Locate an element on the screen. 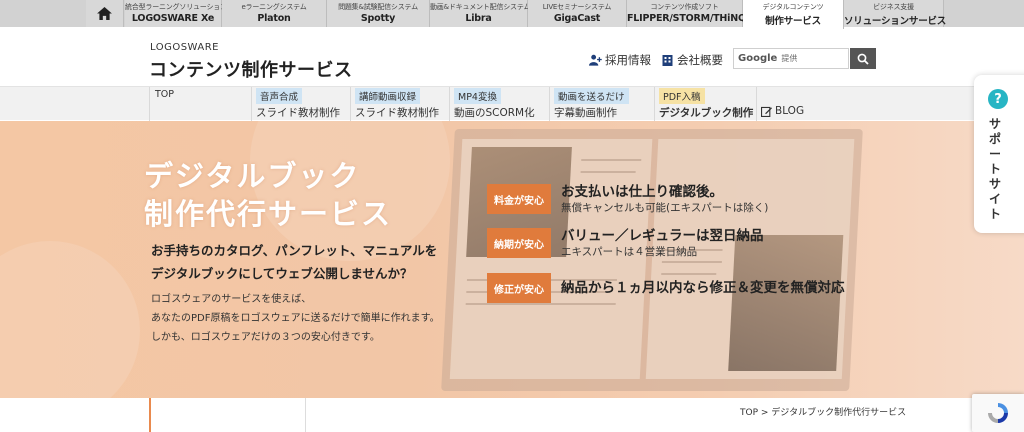 Image resolution: width=1024 pixels, height=432 pixels. promise-main: 納品から１ヵ月以内なら修正＆変更を無償対応 is located at coordinates (703, 288).